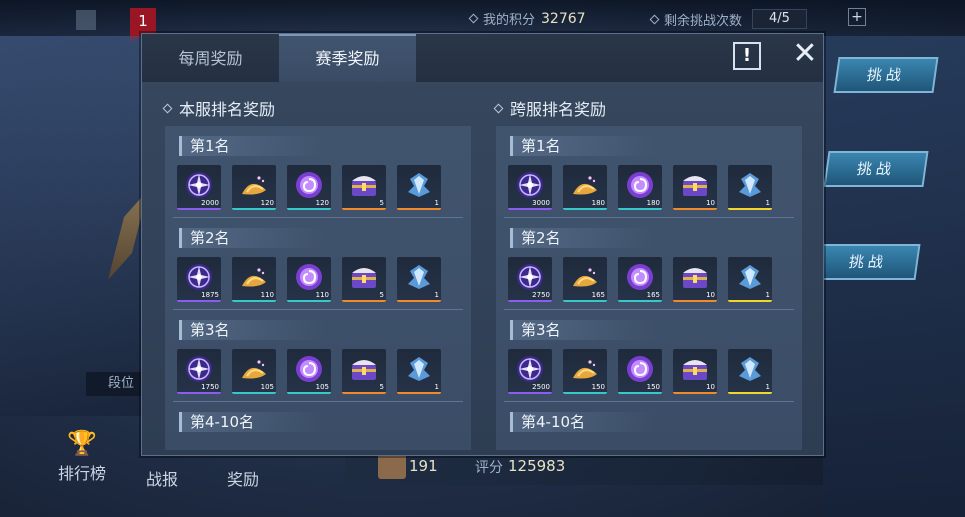  I want to click on reward-quantity: 110, so click(322, 295).